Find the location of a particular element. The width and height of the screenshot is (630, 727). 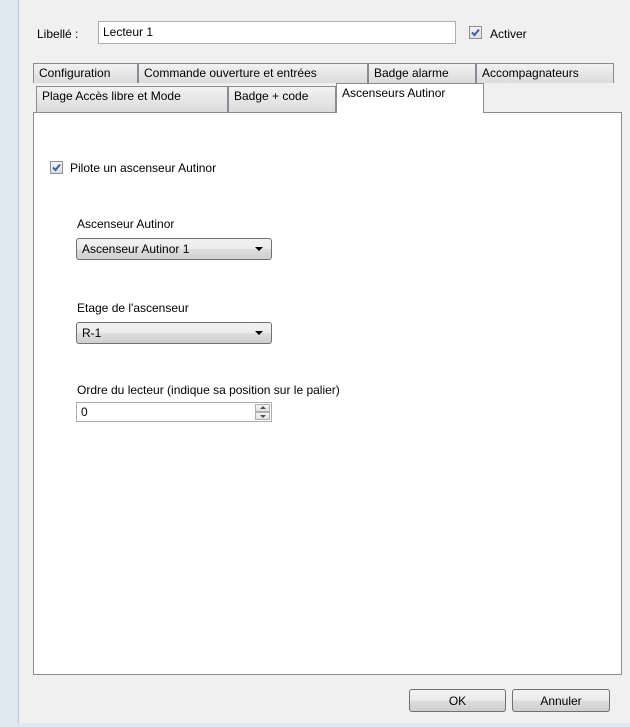

tab-plage-acces-libre: Plage Accès libre et Mode is located at coordinates (132, 99).